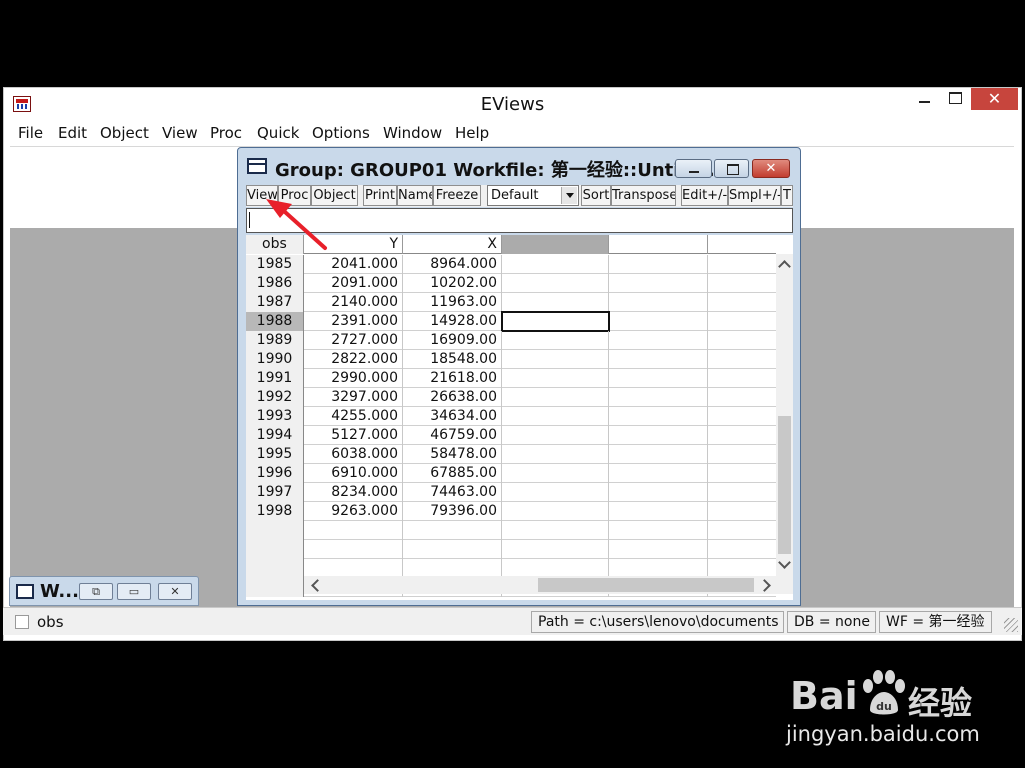 The image size is (1025, 768). What do you see at coordinates (353, 549) in the screenshot?
I see `cell-y` at bounding box center [353, 549].